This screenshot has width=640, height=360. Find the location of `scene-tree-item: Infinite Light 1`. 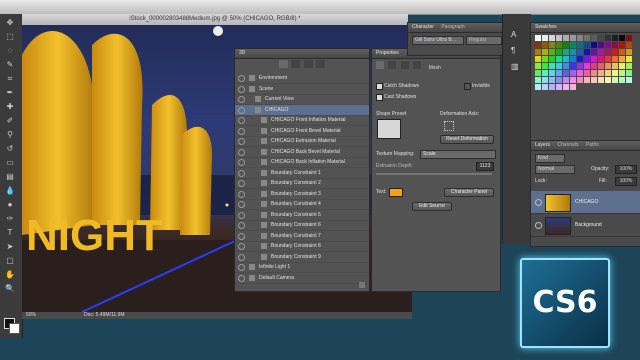

scene-tree-item: Infinite Light 1 is located at coordinates (302, 267).